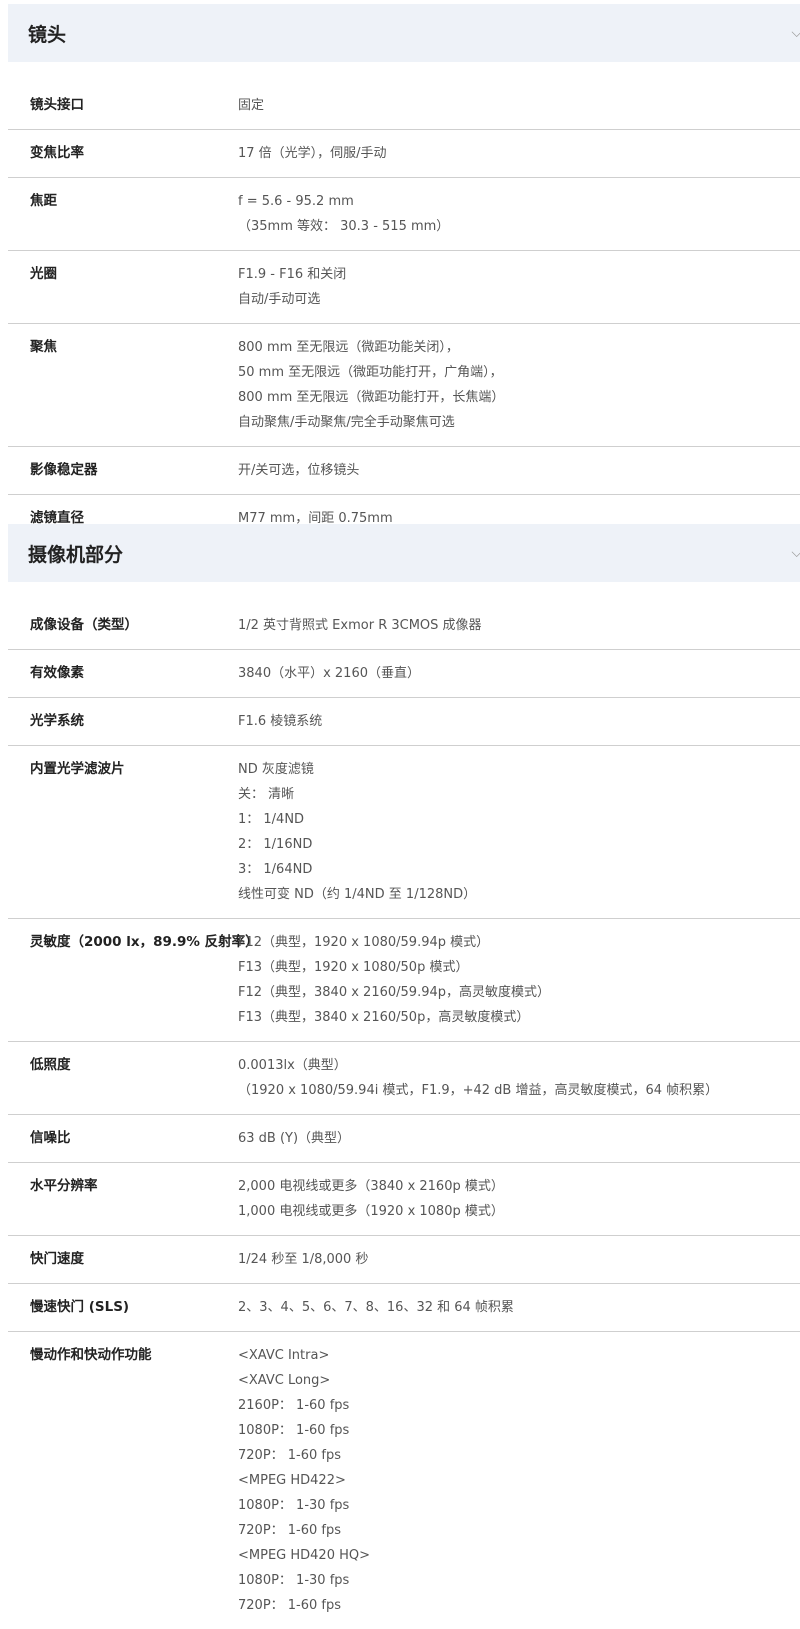 This screenshot has width=800, height=1629. I want to click on spec-row: 有效像素 3840（水平）x 2160（垂直）, so click(404, 674).